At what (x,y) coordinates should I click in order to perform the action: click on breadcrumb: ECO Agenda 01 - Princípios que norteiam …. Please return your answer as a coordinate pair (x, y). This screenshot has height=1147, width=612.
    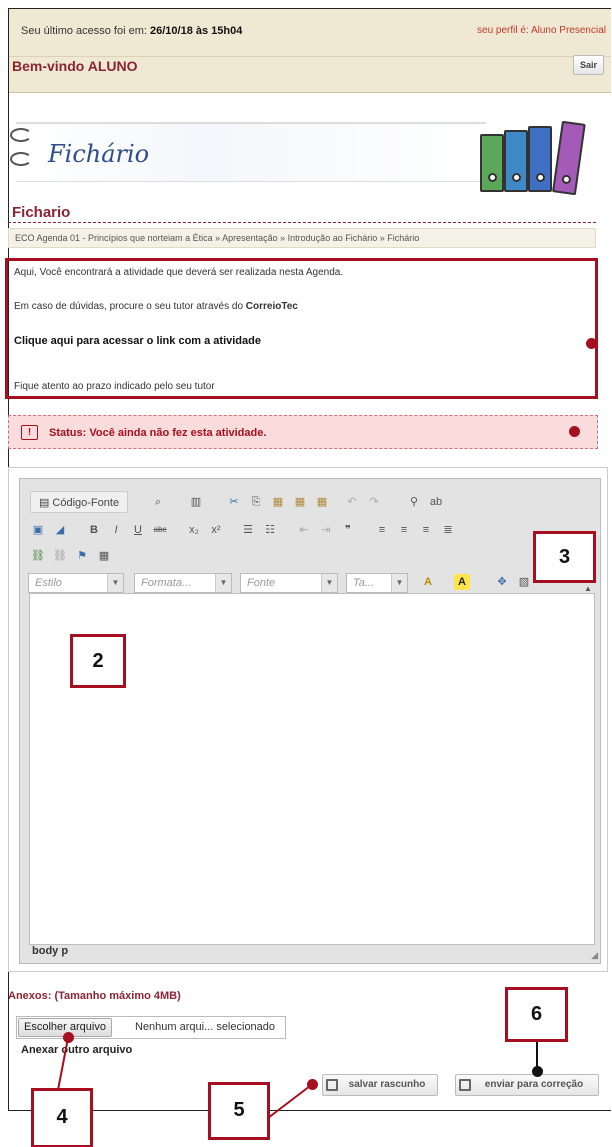
    Looking at the image, I should click on (302, 238).